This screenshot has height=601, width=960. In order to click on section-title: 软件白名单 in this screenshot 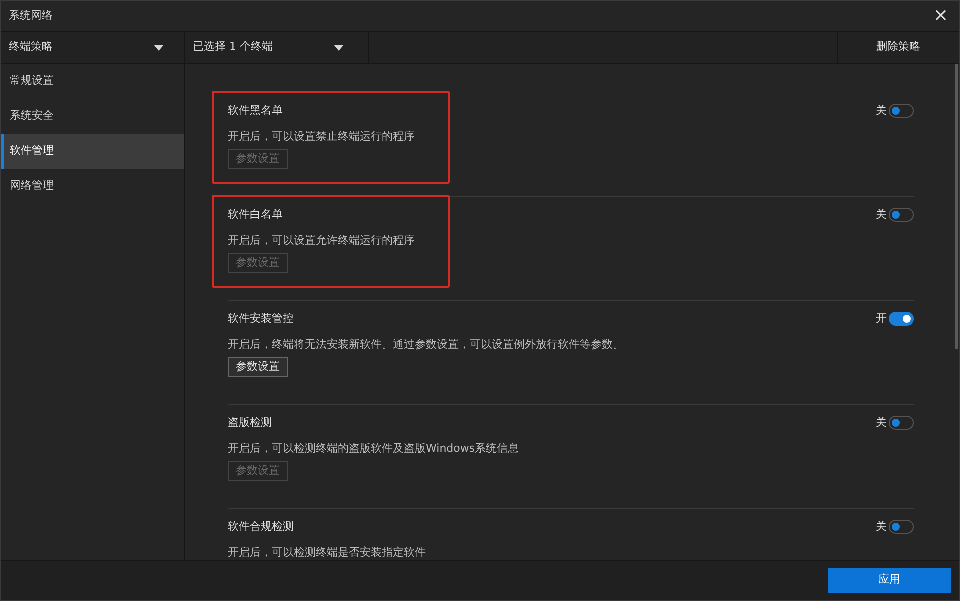, I will do `click(256, 215)`.